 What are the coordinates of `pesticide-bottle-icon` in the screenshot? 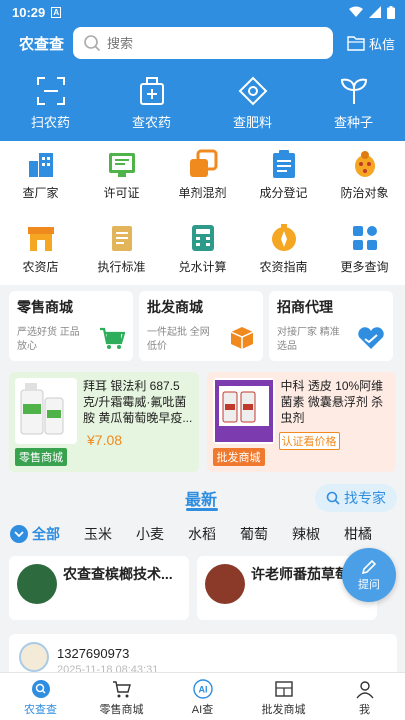 It's located at (151, 91).